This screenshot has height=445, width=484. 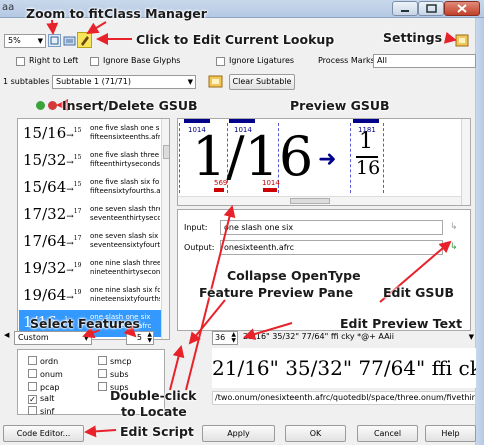 I want to click on callout-to-locate: to Locate, so click(x=154, y=411).